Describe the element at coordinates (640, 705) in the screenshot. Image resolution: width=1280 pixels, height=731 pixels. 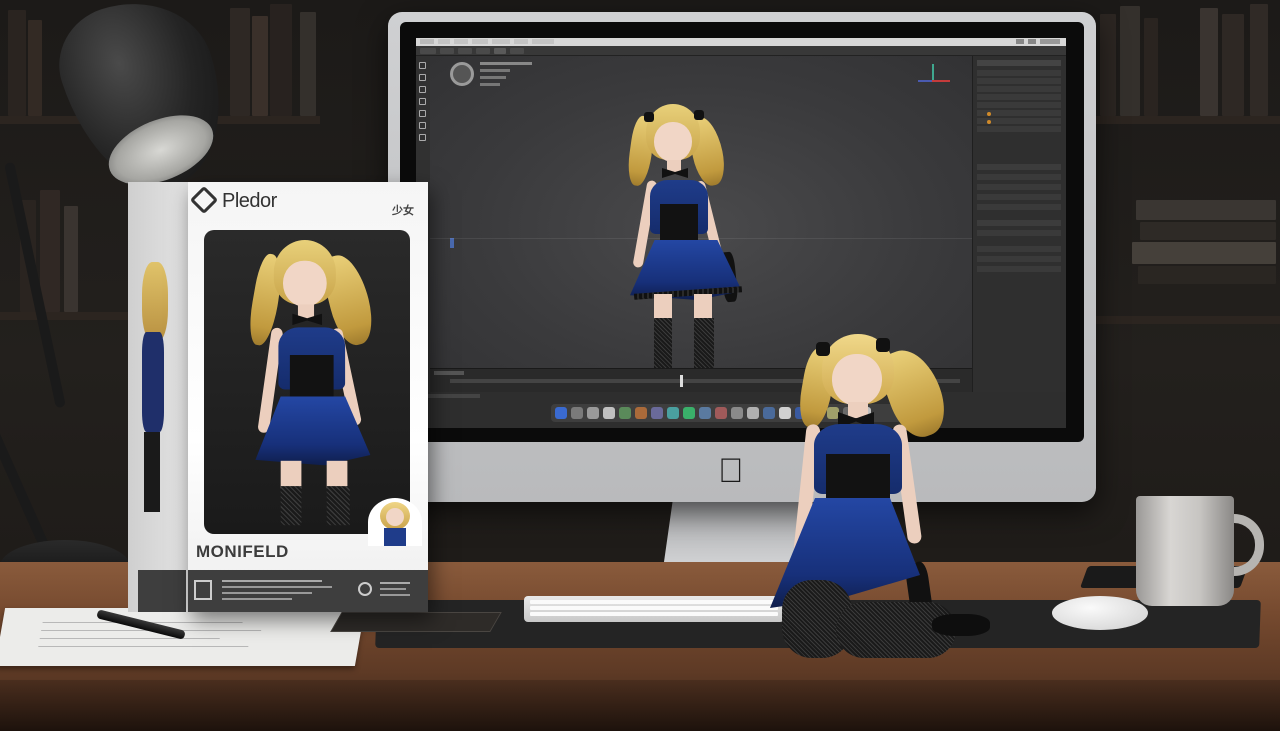
I see `desk-edge` at that location.